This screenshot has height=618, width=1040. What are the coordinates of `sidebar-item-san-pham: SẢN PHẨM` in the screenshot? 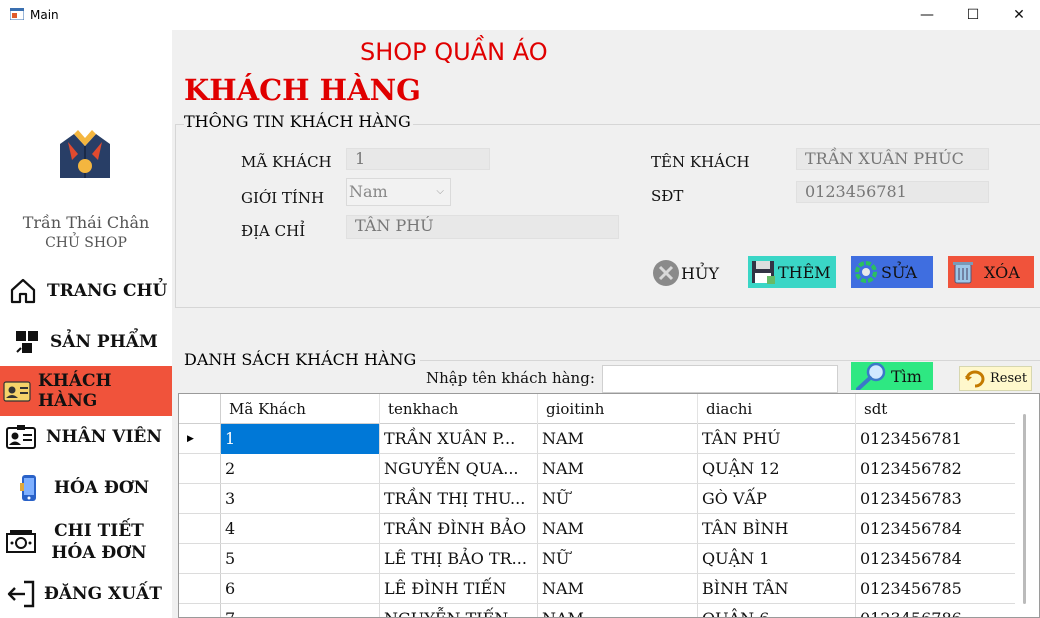 It's located at (86, 342).